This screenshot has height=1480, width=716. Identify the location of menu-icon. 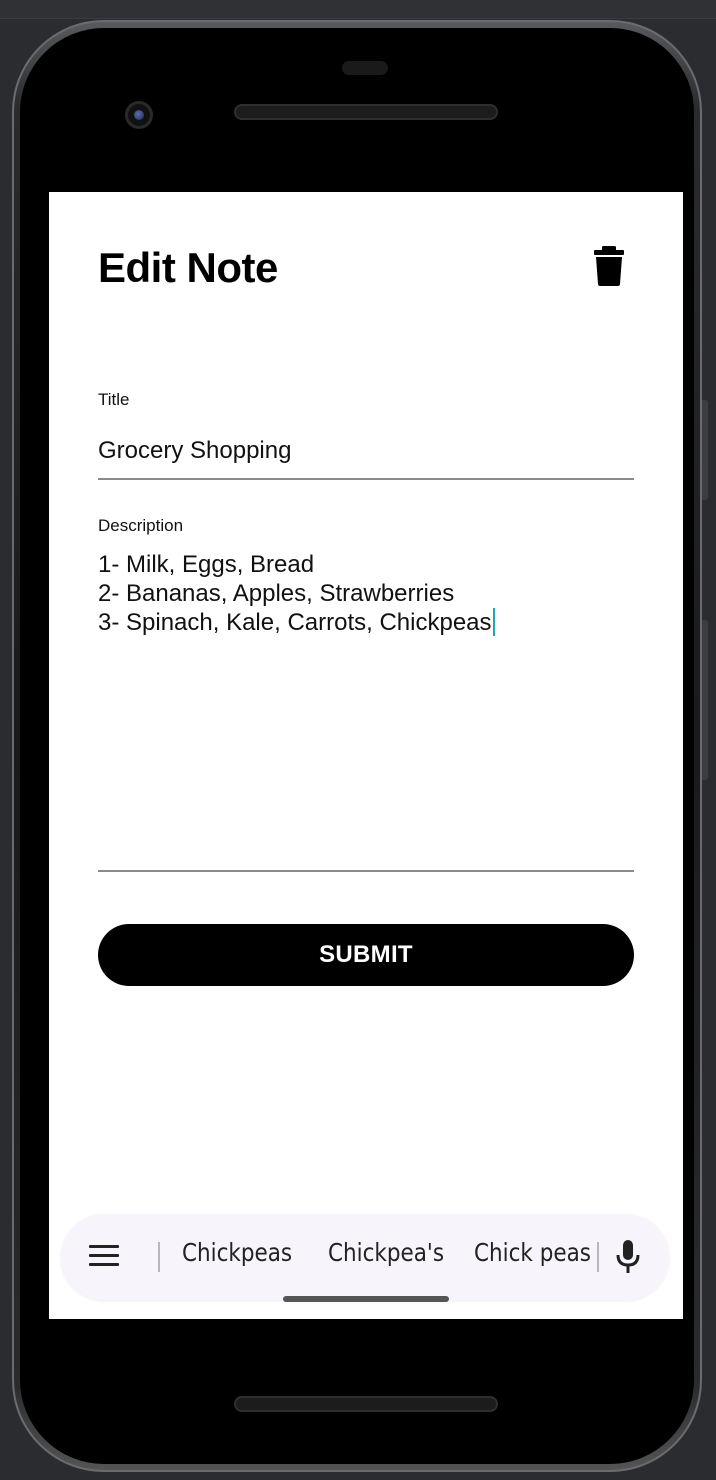
(104, 1256).